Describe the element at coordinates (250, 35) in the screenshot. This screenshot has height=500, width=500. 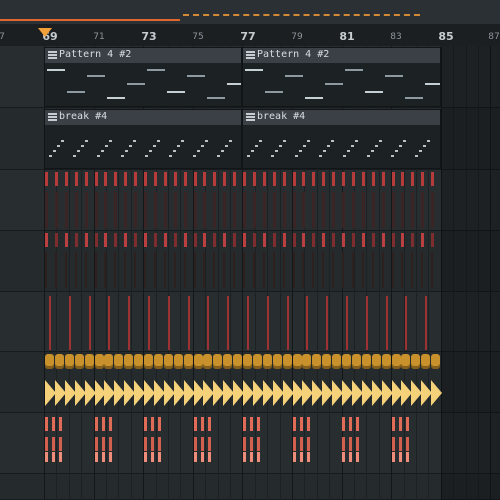
I see `timeline-ruler: 7 69 71 73 75 77 79 81 83 85 87` at that location.